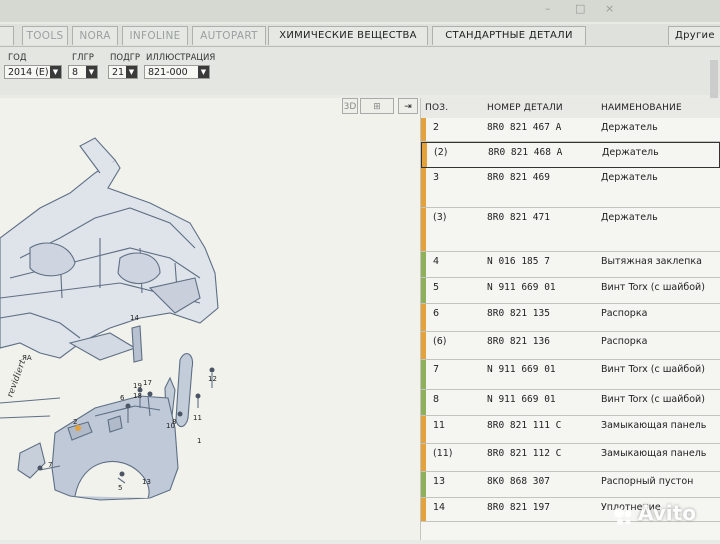  Describe the element at coordinates (137, 386) in the screenshot. I see `callout-label: 19` at that location.